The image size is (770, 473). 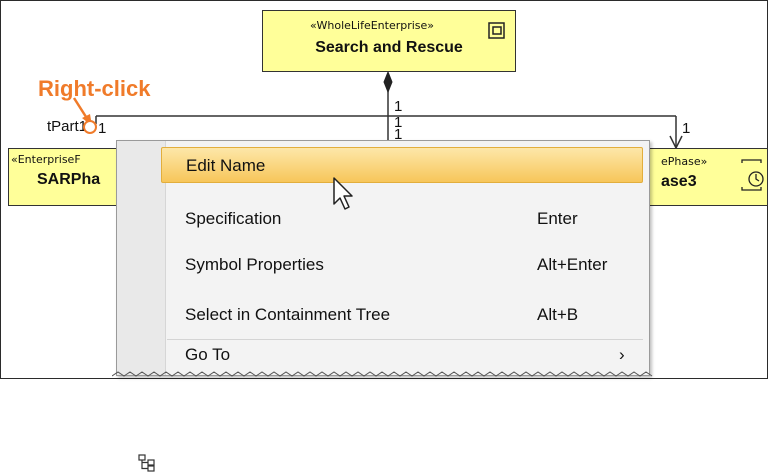 I want to click on block-name: SARPha, so click(x=69, y=179).